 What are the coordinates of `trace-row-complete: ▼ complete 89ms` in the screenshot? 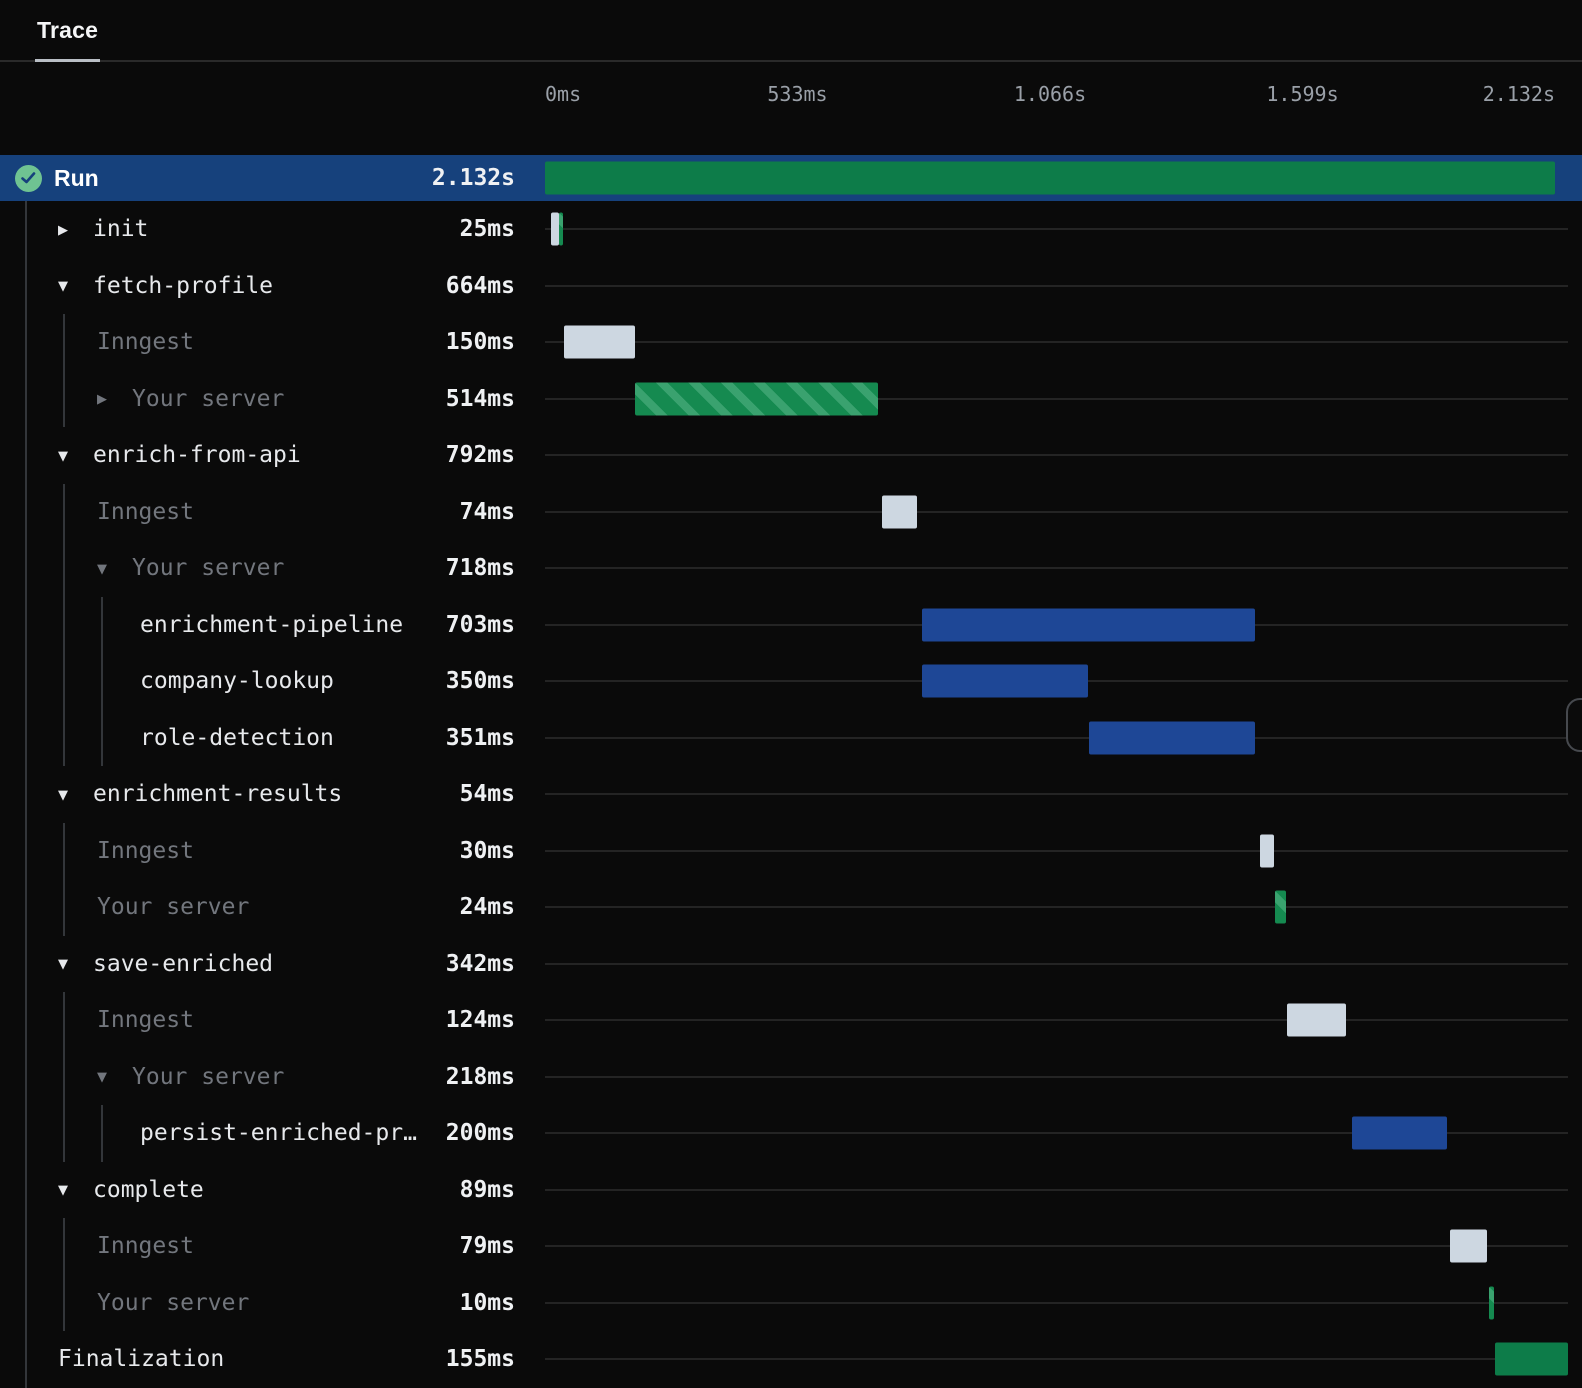 It's located at (791, 1189).